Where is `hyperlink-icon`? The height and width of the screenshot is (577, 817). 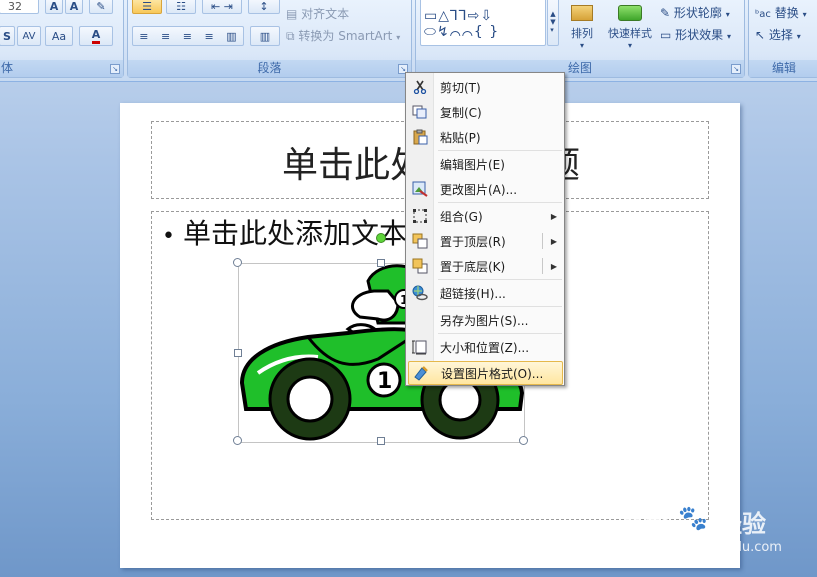 hyperlink-icon is located at coordinates (420, 293).